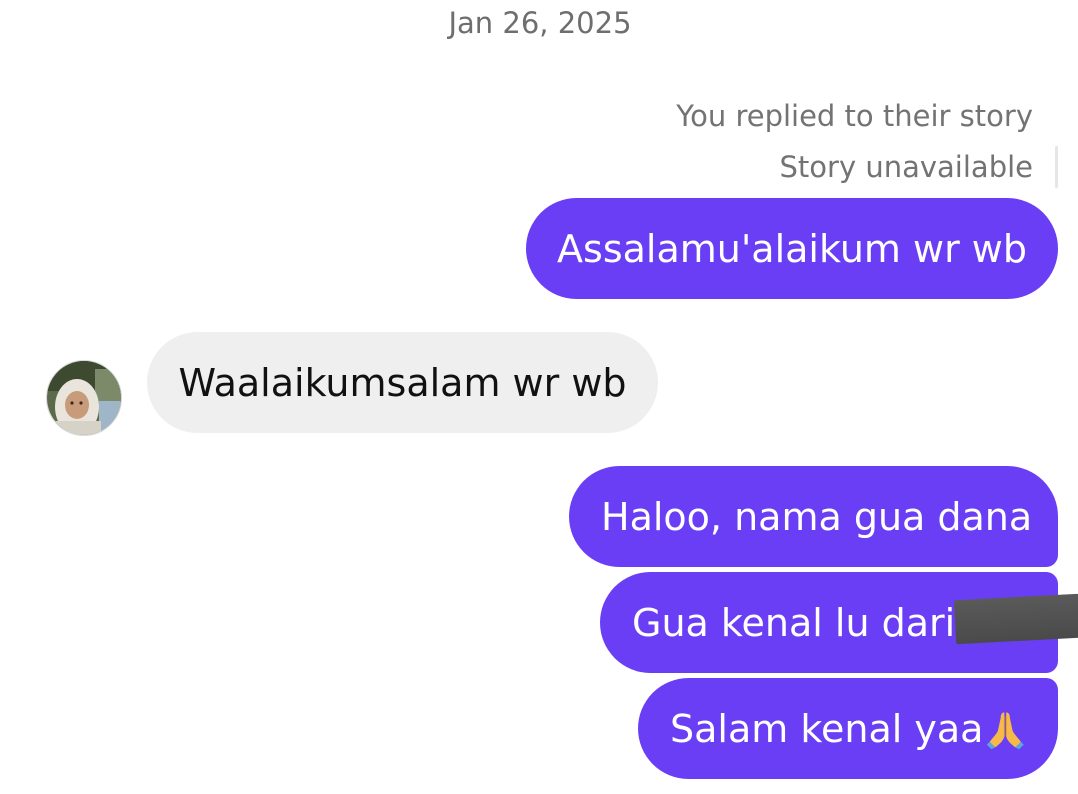 The height and width of the screenshot is (794, 1078). I want to click on message-text: Salam kenal yaa, so click(827, 728).